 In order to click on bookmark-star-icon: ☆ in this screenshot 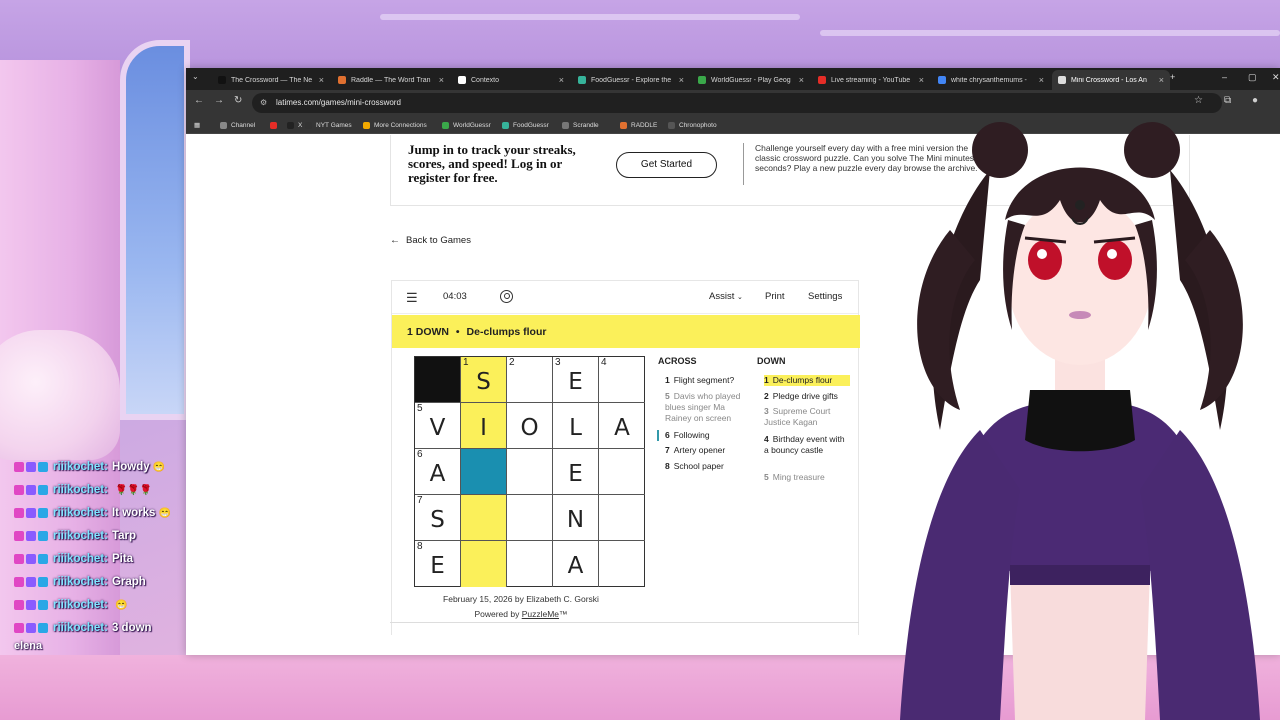, I will do `click(1198, 100)`.